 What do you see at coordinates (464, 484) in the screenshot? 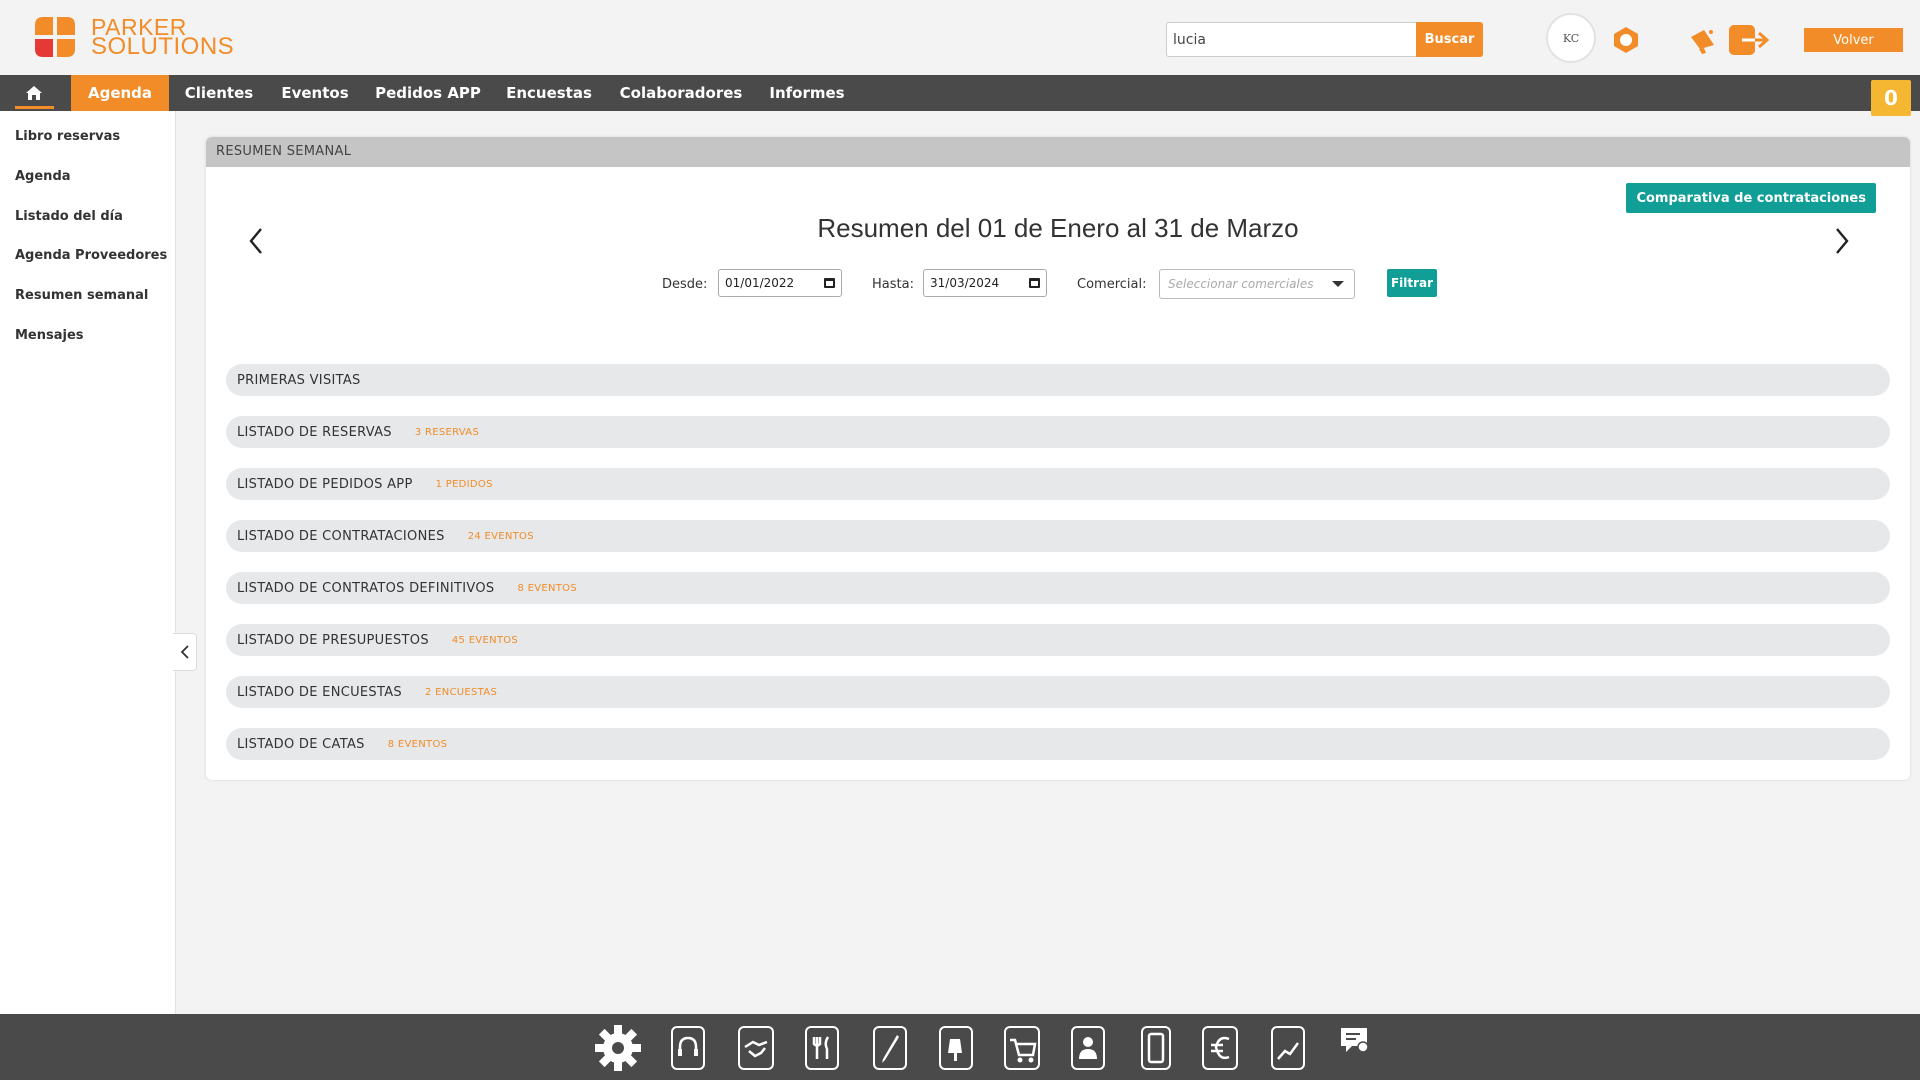
I see `list-item-count: 1 PEDIDOS` at bounding box center [464, 484].